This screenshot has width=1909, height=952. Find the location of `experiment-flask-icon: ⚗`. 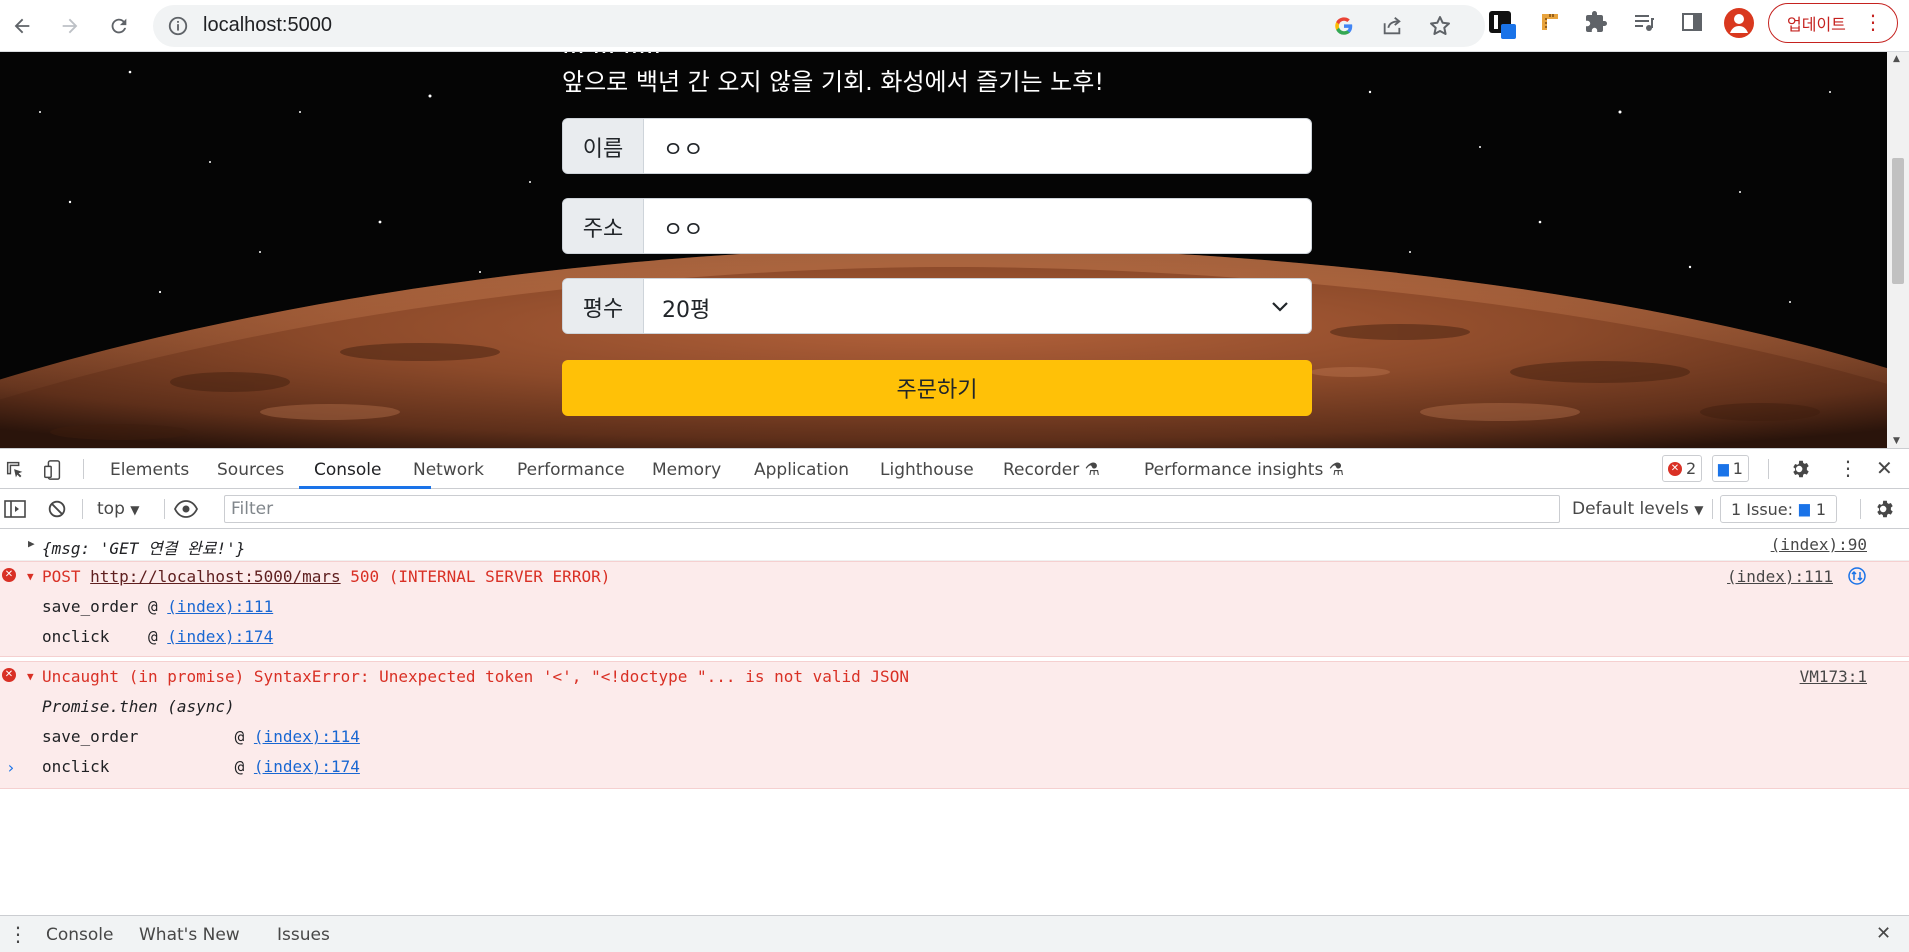

experiment-flask-icon: ⚗ is located at coordinates (1092, 470).